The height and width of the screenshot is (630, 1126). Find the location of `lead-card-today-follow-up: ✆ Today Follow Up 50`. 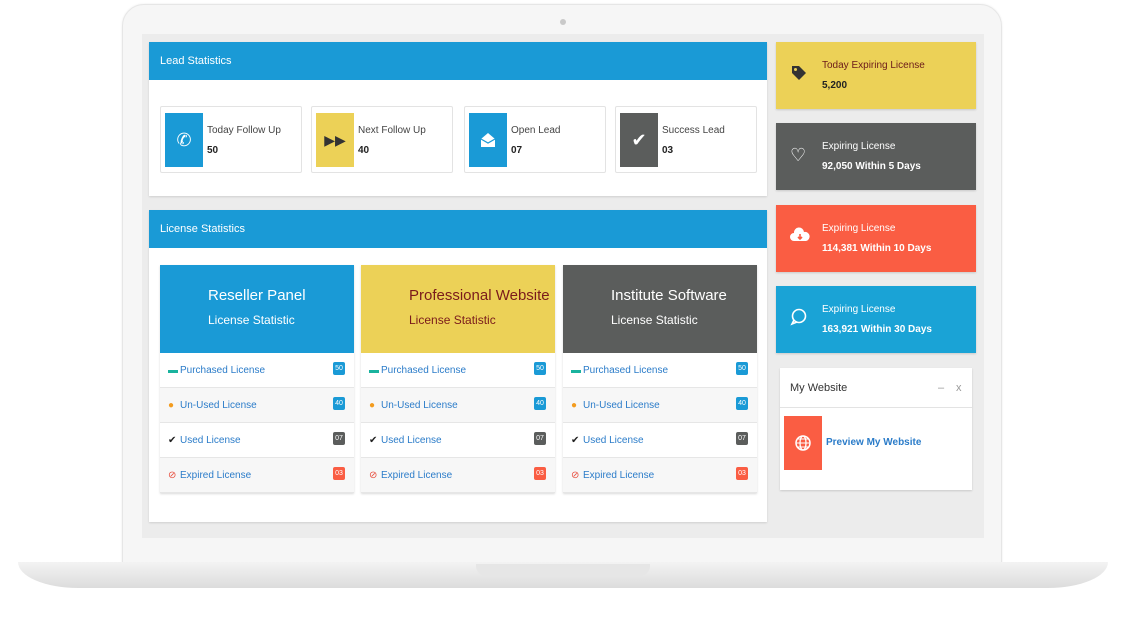

lead-card-today-follow-up: ✆ Today Follow Up 50 is located at coordinates (231, 139).